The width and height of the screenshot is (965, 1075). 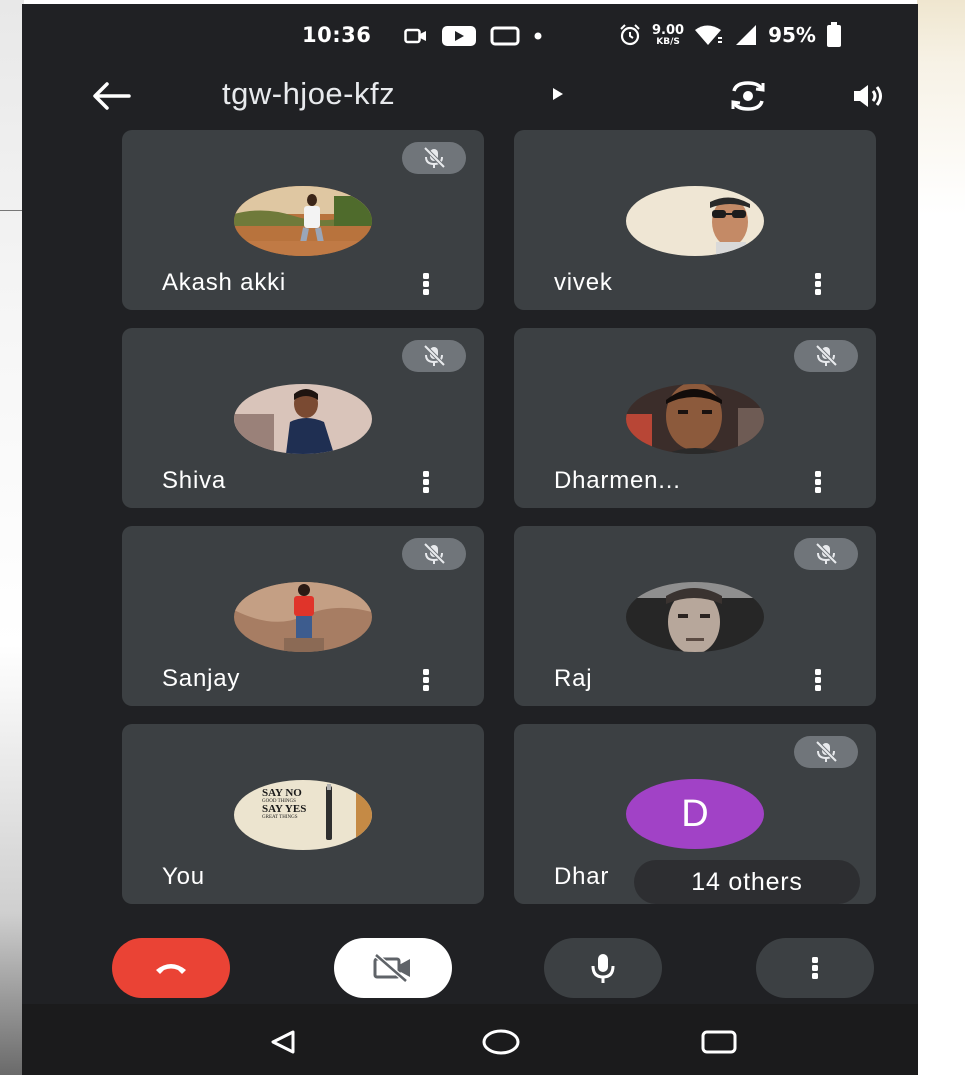 I want to click on status-notification-icons, so click(x=473, y=36).